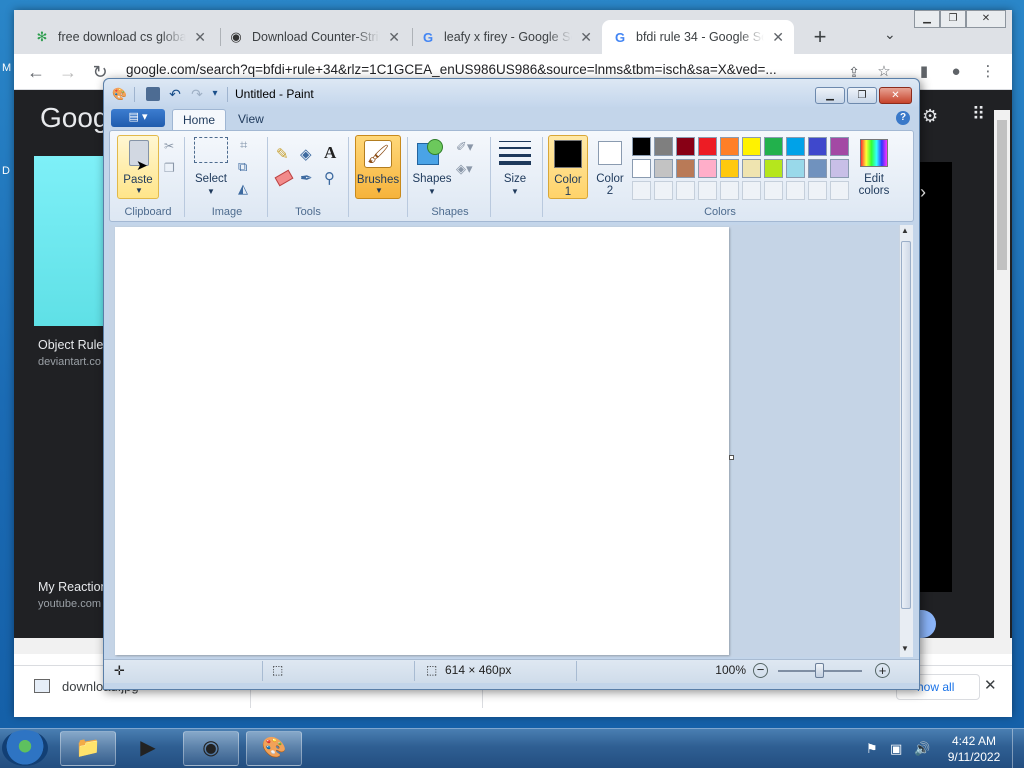  What do you see at coordinates (138, 118) in the screenshot?
I see `paint-menu-button: ▤ ▾` at bounding box center [138, 118].